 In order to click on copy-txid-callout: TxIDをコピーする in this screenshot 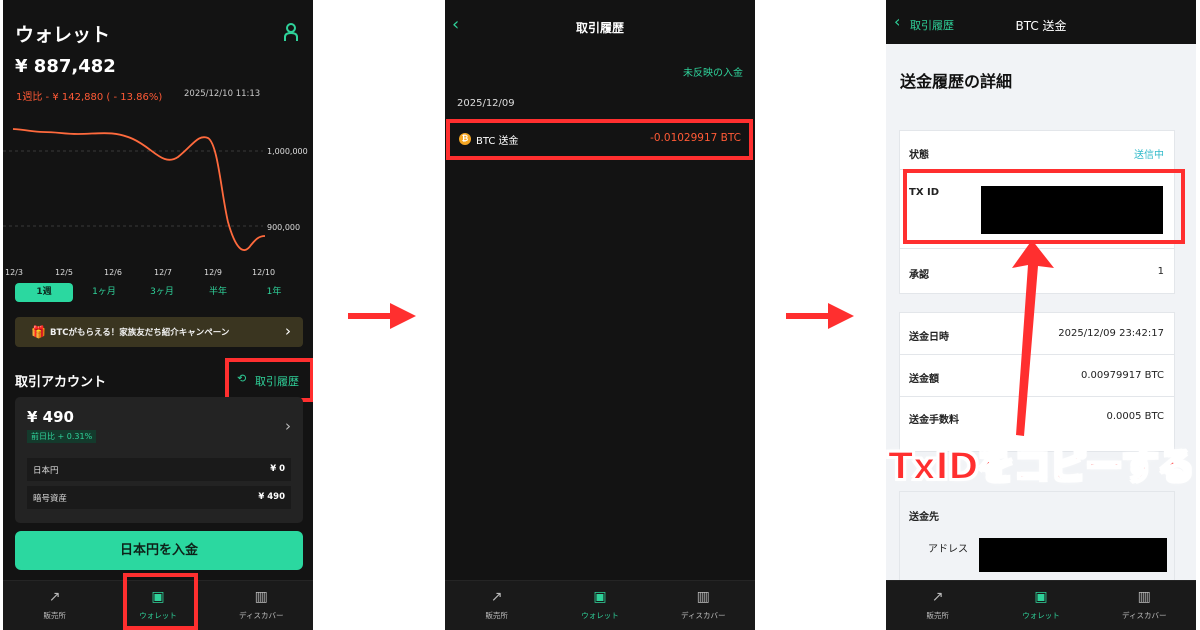, I will do `click(1041, 466)`.